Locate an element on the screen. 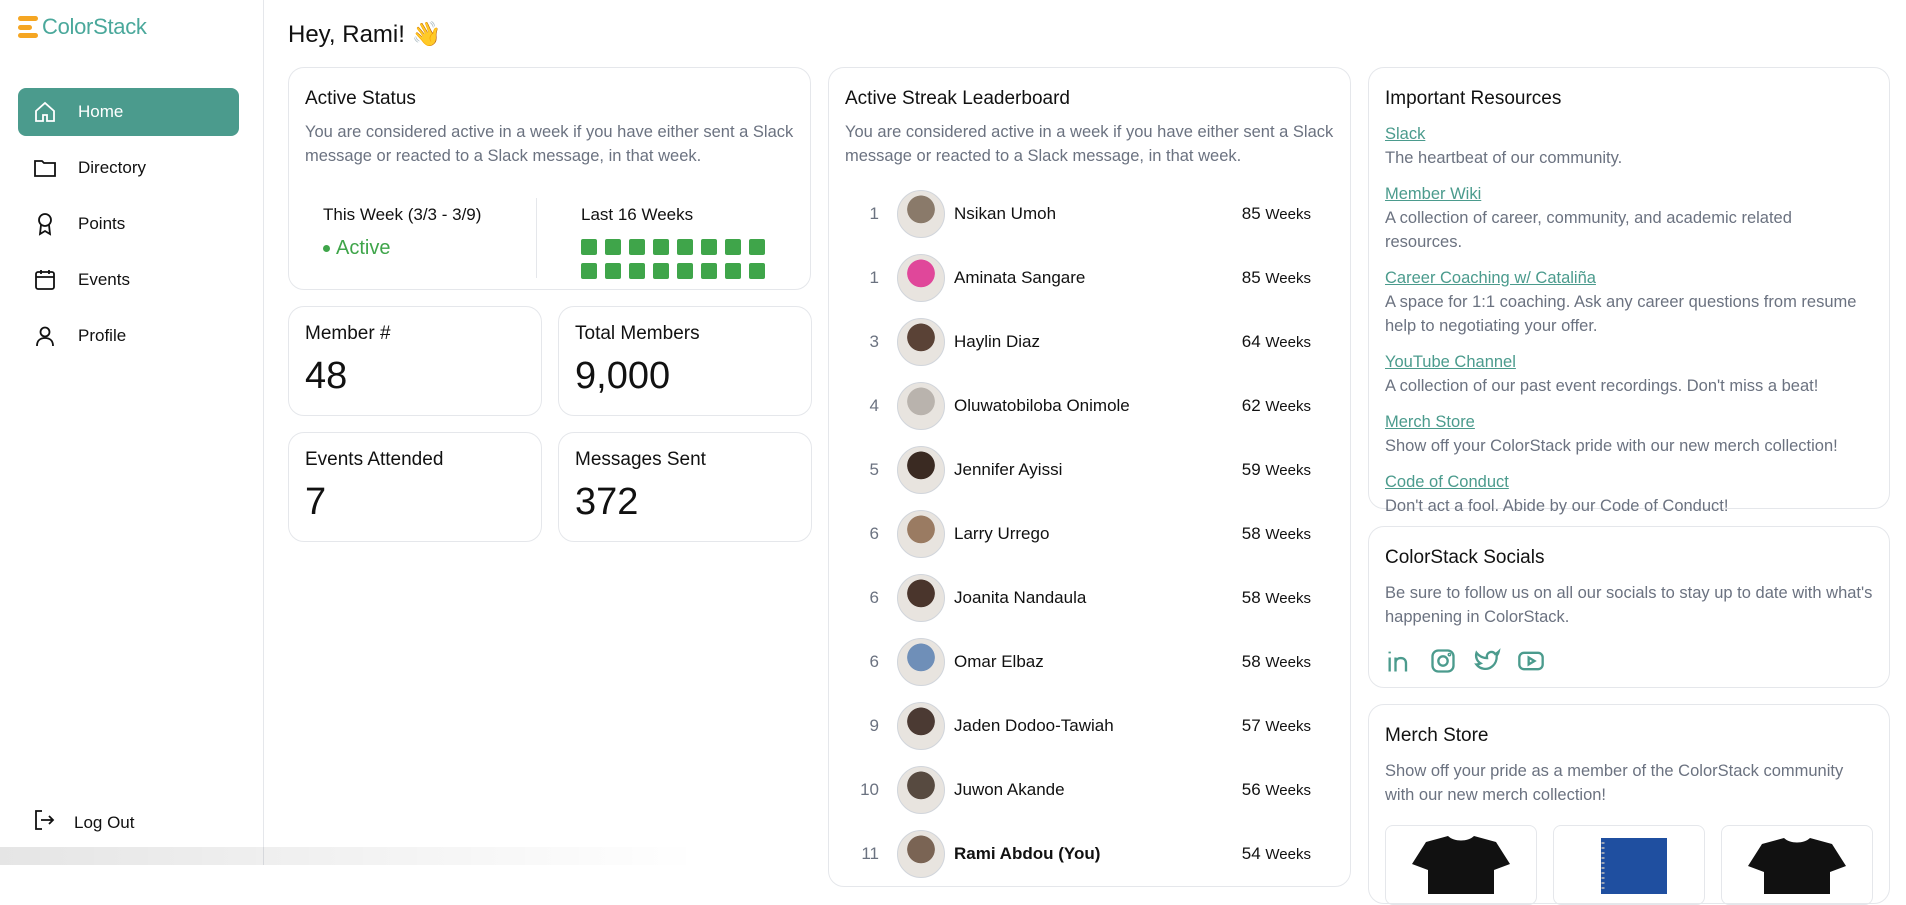 Image resolution: width=1906 pixels, height=905 pixels. merch-item-notebook is located at coordinates (1629, 865).